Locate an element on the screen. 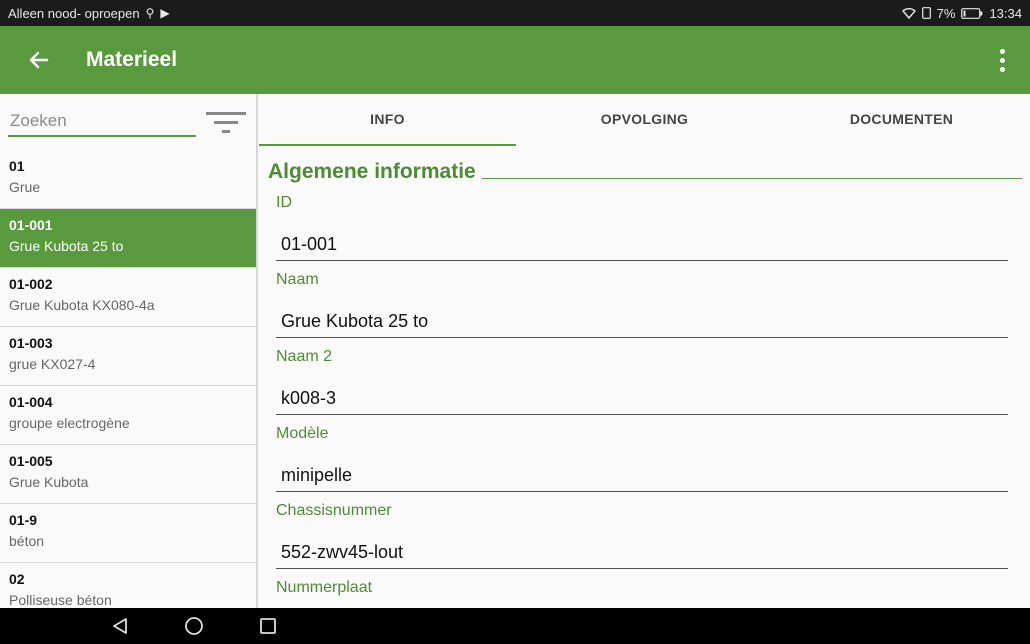  play-store-icon: ▶ is located at coordinates (165, 13).